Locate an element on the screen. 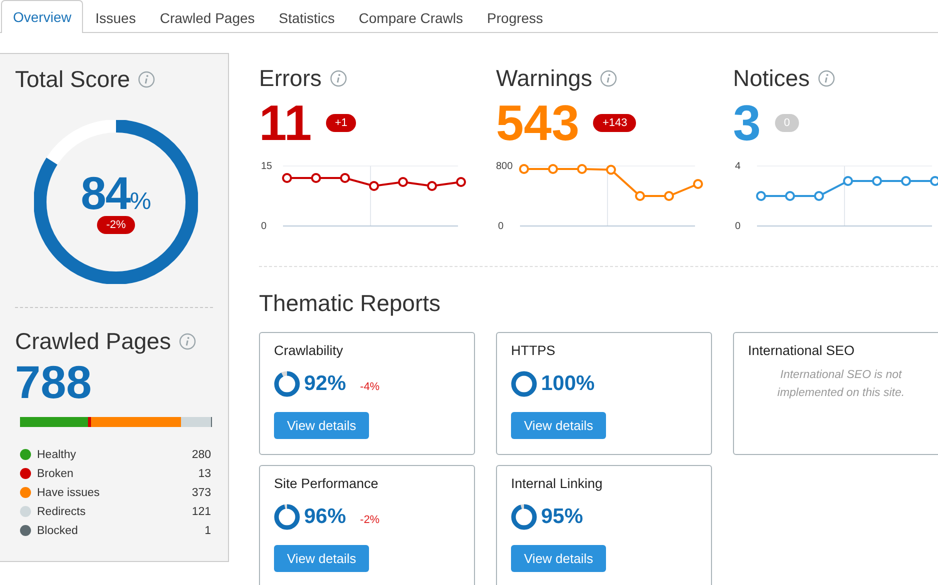  score-value: 92% is located at coordinates (325, 384).